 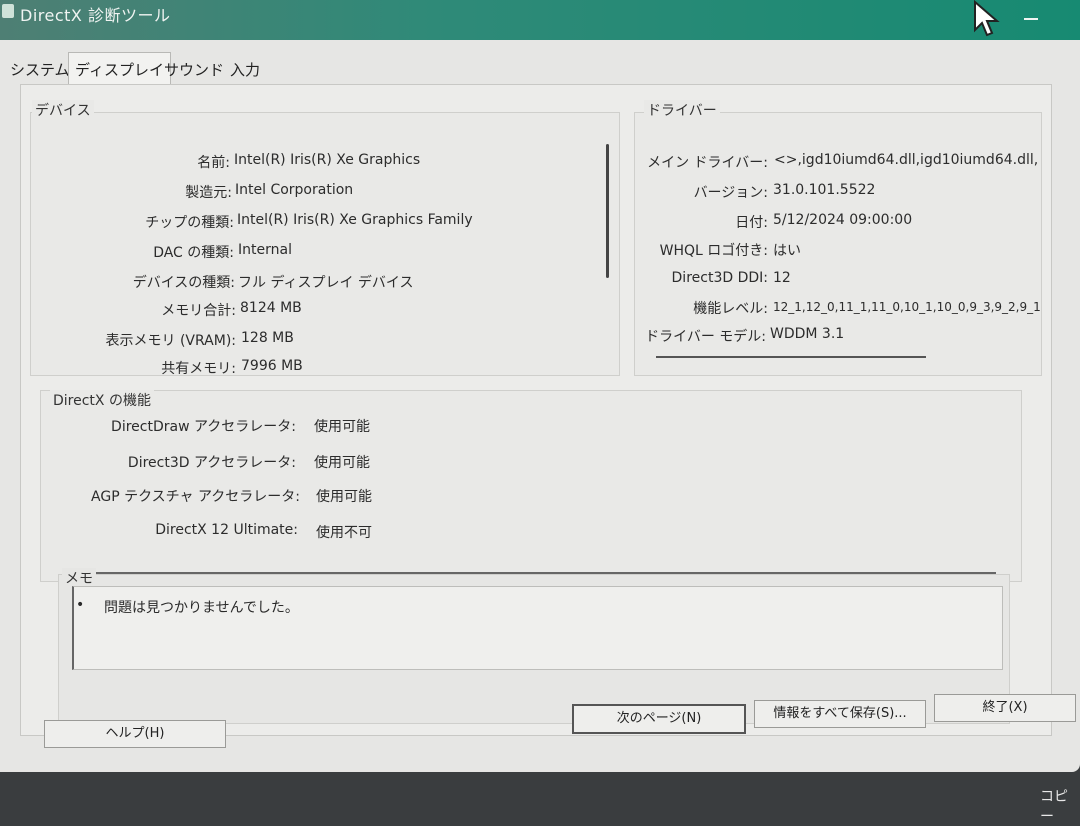 I want to click on device-total-memory-value: 8124 MB, so click(x=271, y=308).